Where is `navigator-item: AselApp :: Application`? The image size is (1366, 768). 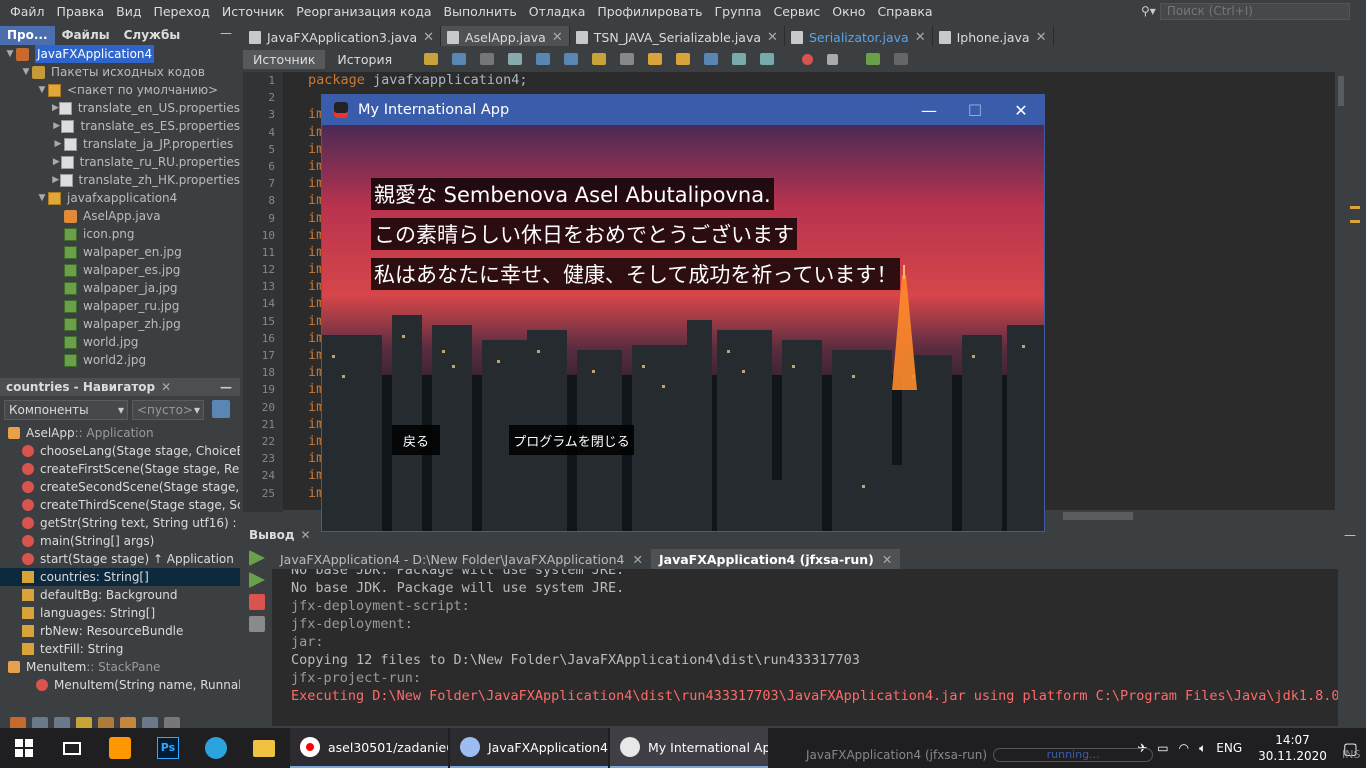 navigator-item: AselApp :: Application is located at coordinates (120, 433).